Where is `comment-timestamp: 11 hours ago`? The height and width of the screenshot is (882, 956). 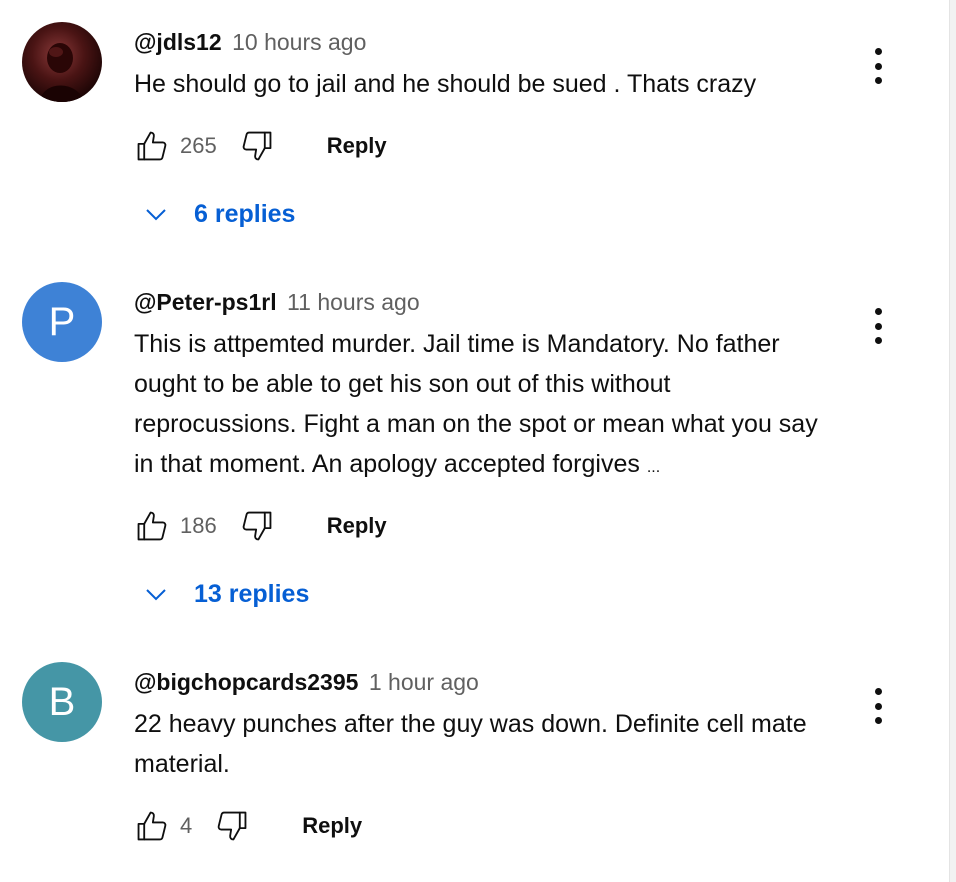 comment-timestamp: 11 hours ago is located at coordinates (353, 302).